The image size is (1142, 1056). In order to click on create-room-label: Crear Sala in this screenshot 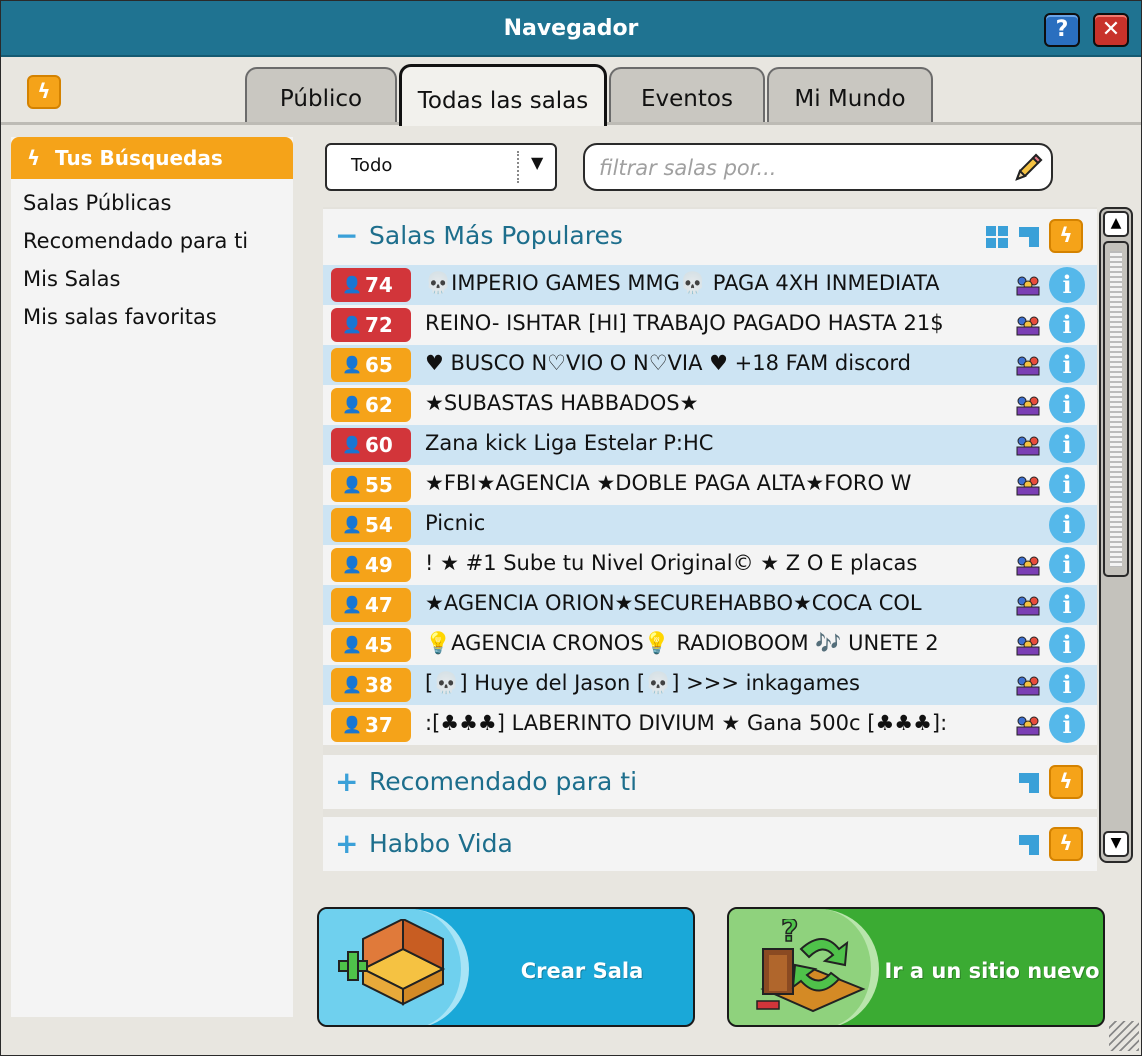, I will do `click(582, 971)`.